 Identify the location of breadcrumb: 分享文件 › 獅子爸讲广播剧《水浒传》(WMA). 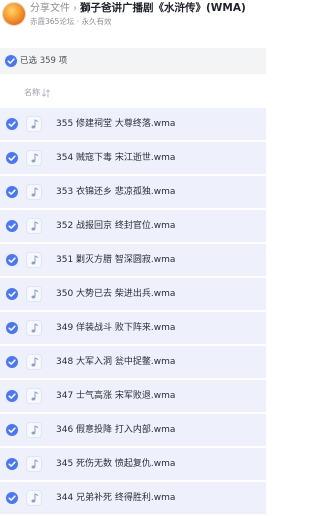
(146, 8).